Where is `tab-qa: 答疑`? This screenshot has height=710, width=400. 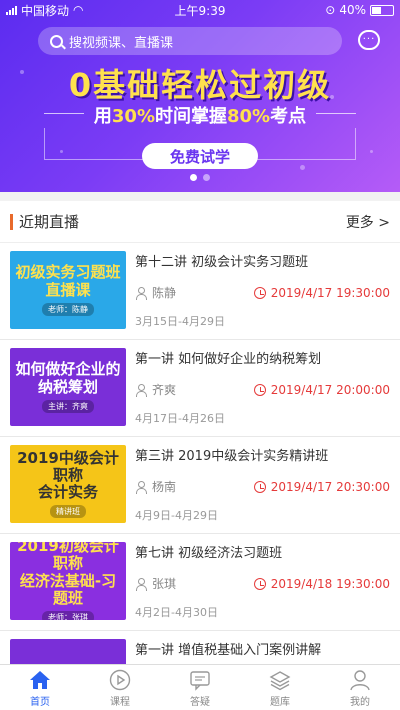
tab-qa: 答疑 is located at coordinates (200, 687).